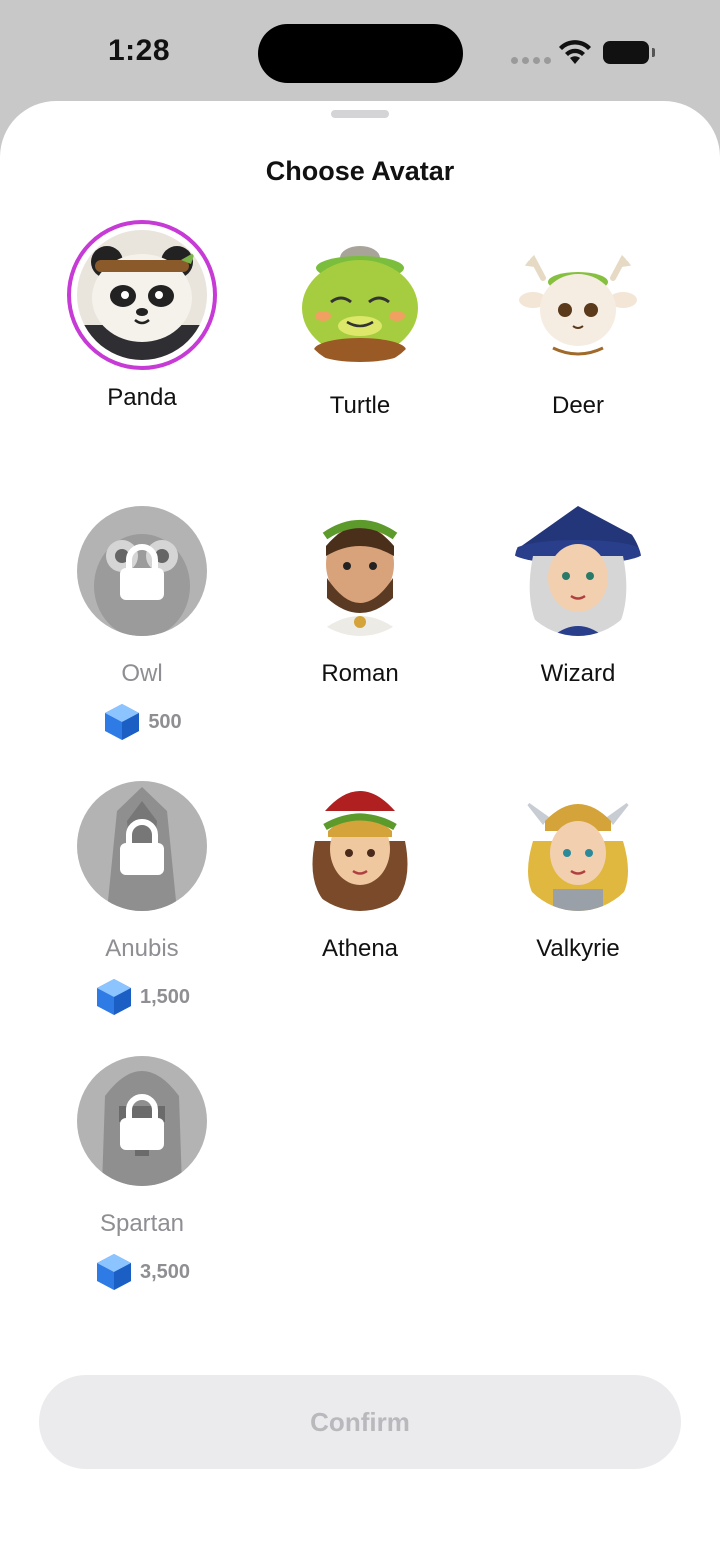 The width and height of the screenshot is (720, 1565). I want to click on avatar-name: Roman, so click(360, 673).